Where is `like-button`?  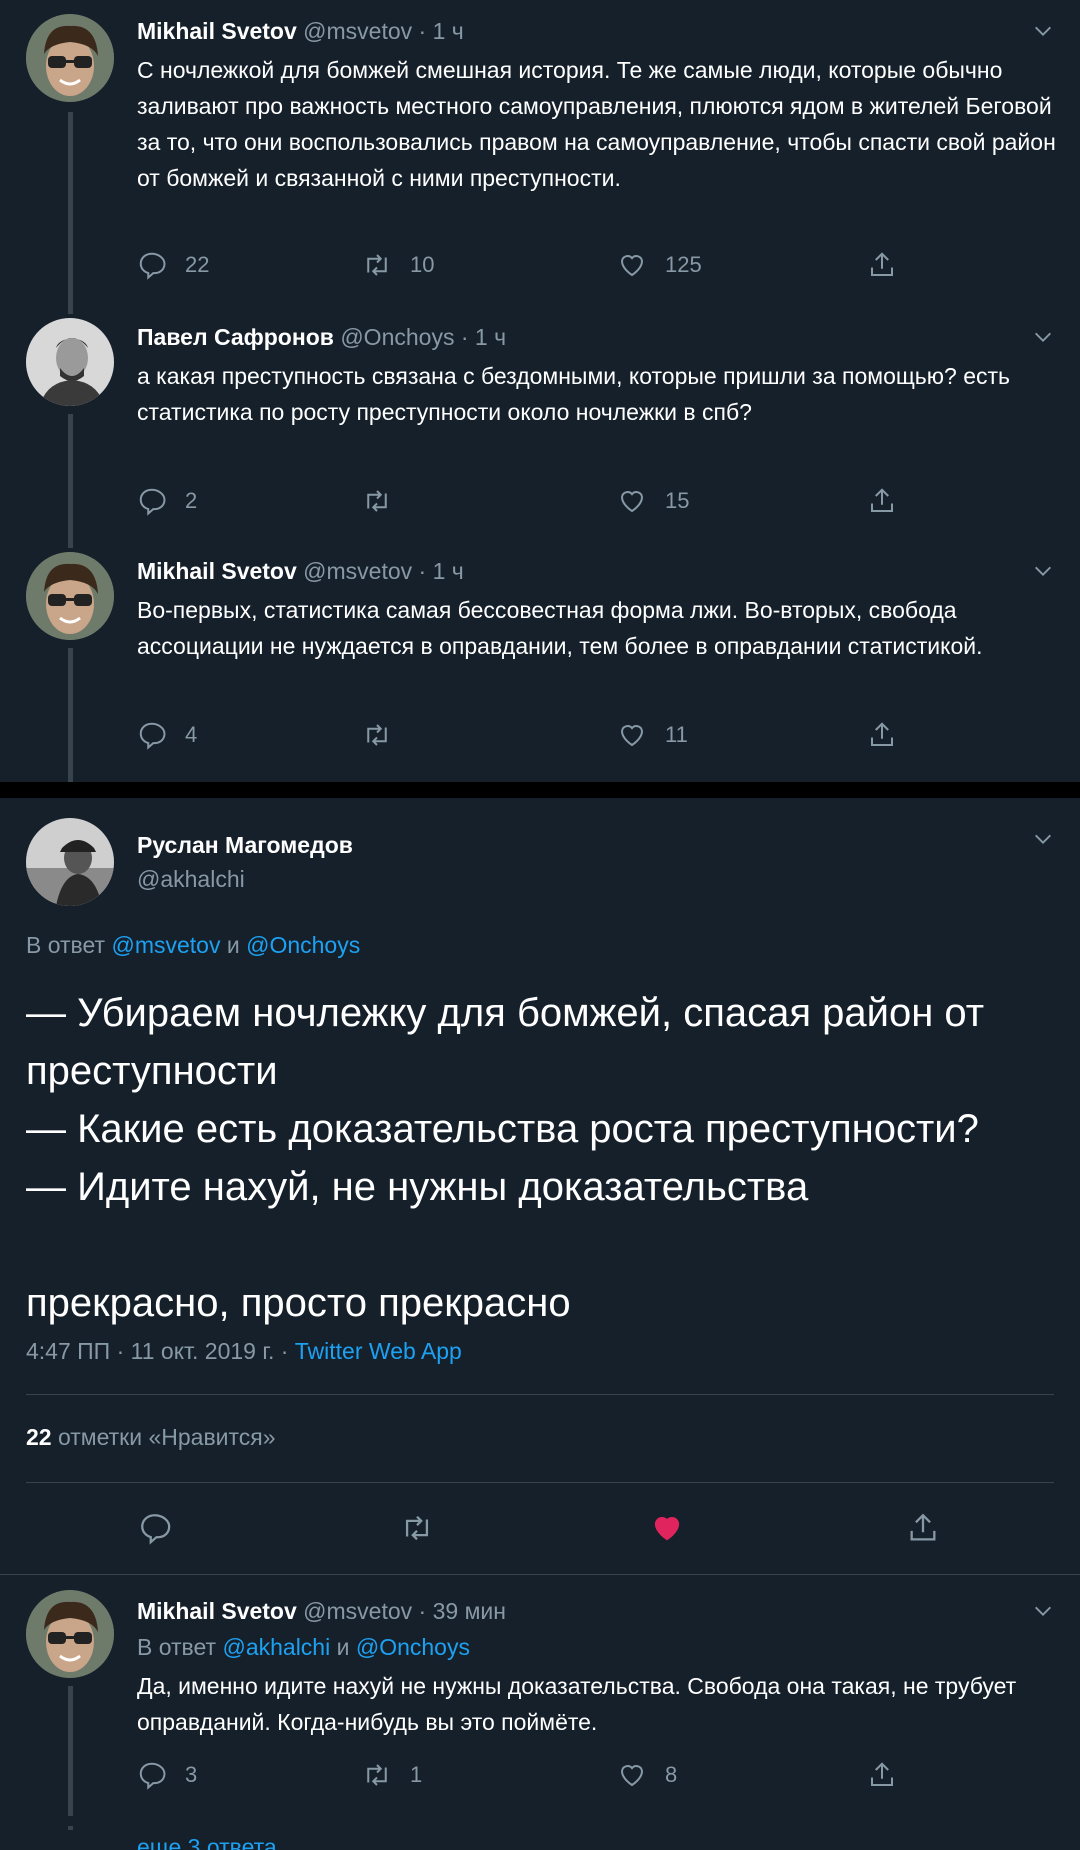 like-button is located at coordinates (667, 1530).